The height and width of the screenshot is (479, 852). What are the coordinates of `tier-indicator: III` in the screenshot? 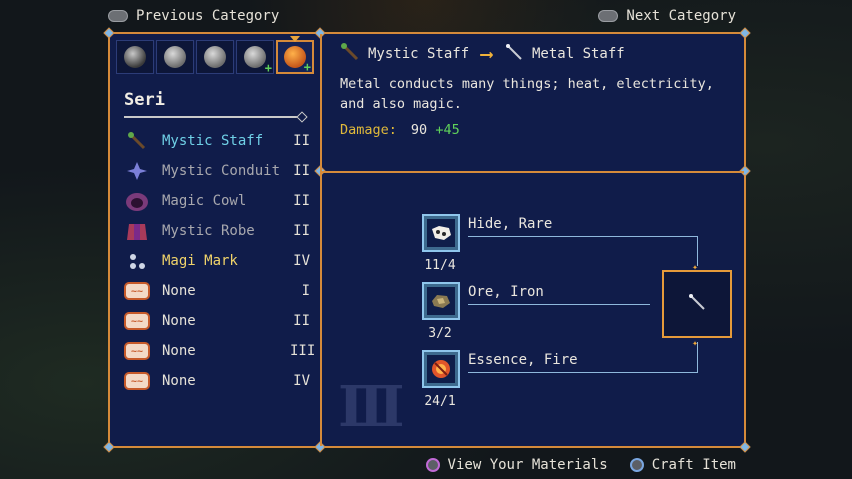 It's located at (371, 407).